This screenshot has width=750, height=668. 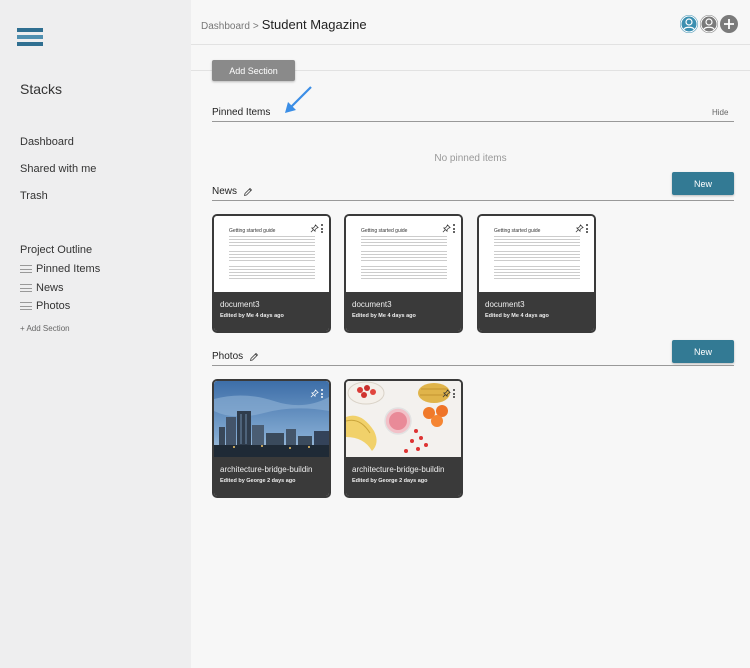 What do you see at coordinates (53, 306) in the screenshot?
I see `outline-item-label: Photos` at bounding box center [53, 306].